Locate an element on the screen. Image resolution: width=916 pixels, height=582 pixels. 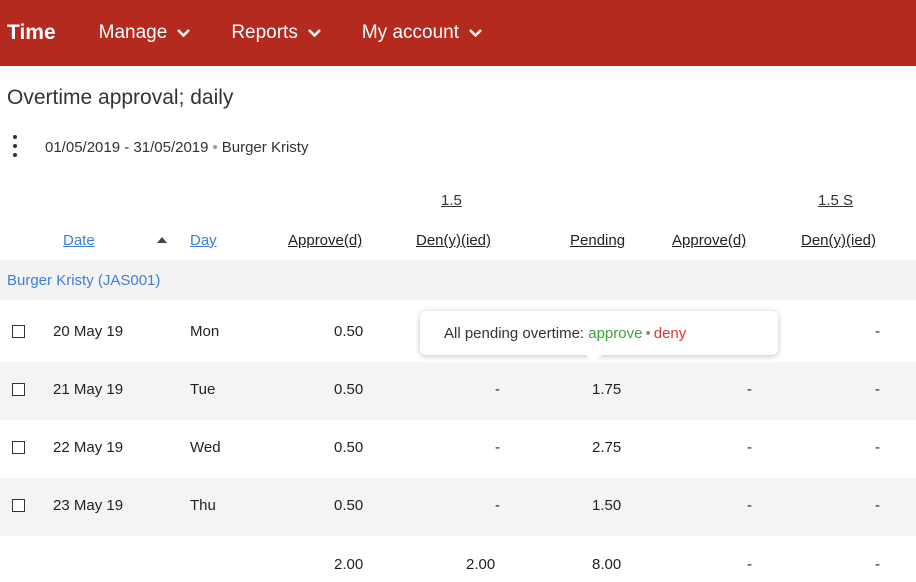
nav-my-account: My account is located at coordinates (422, 33).